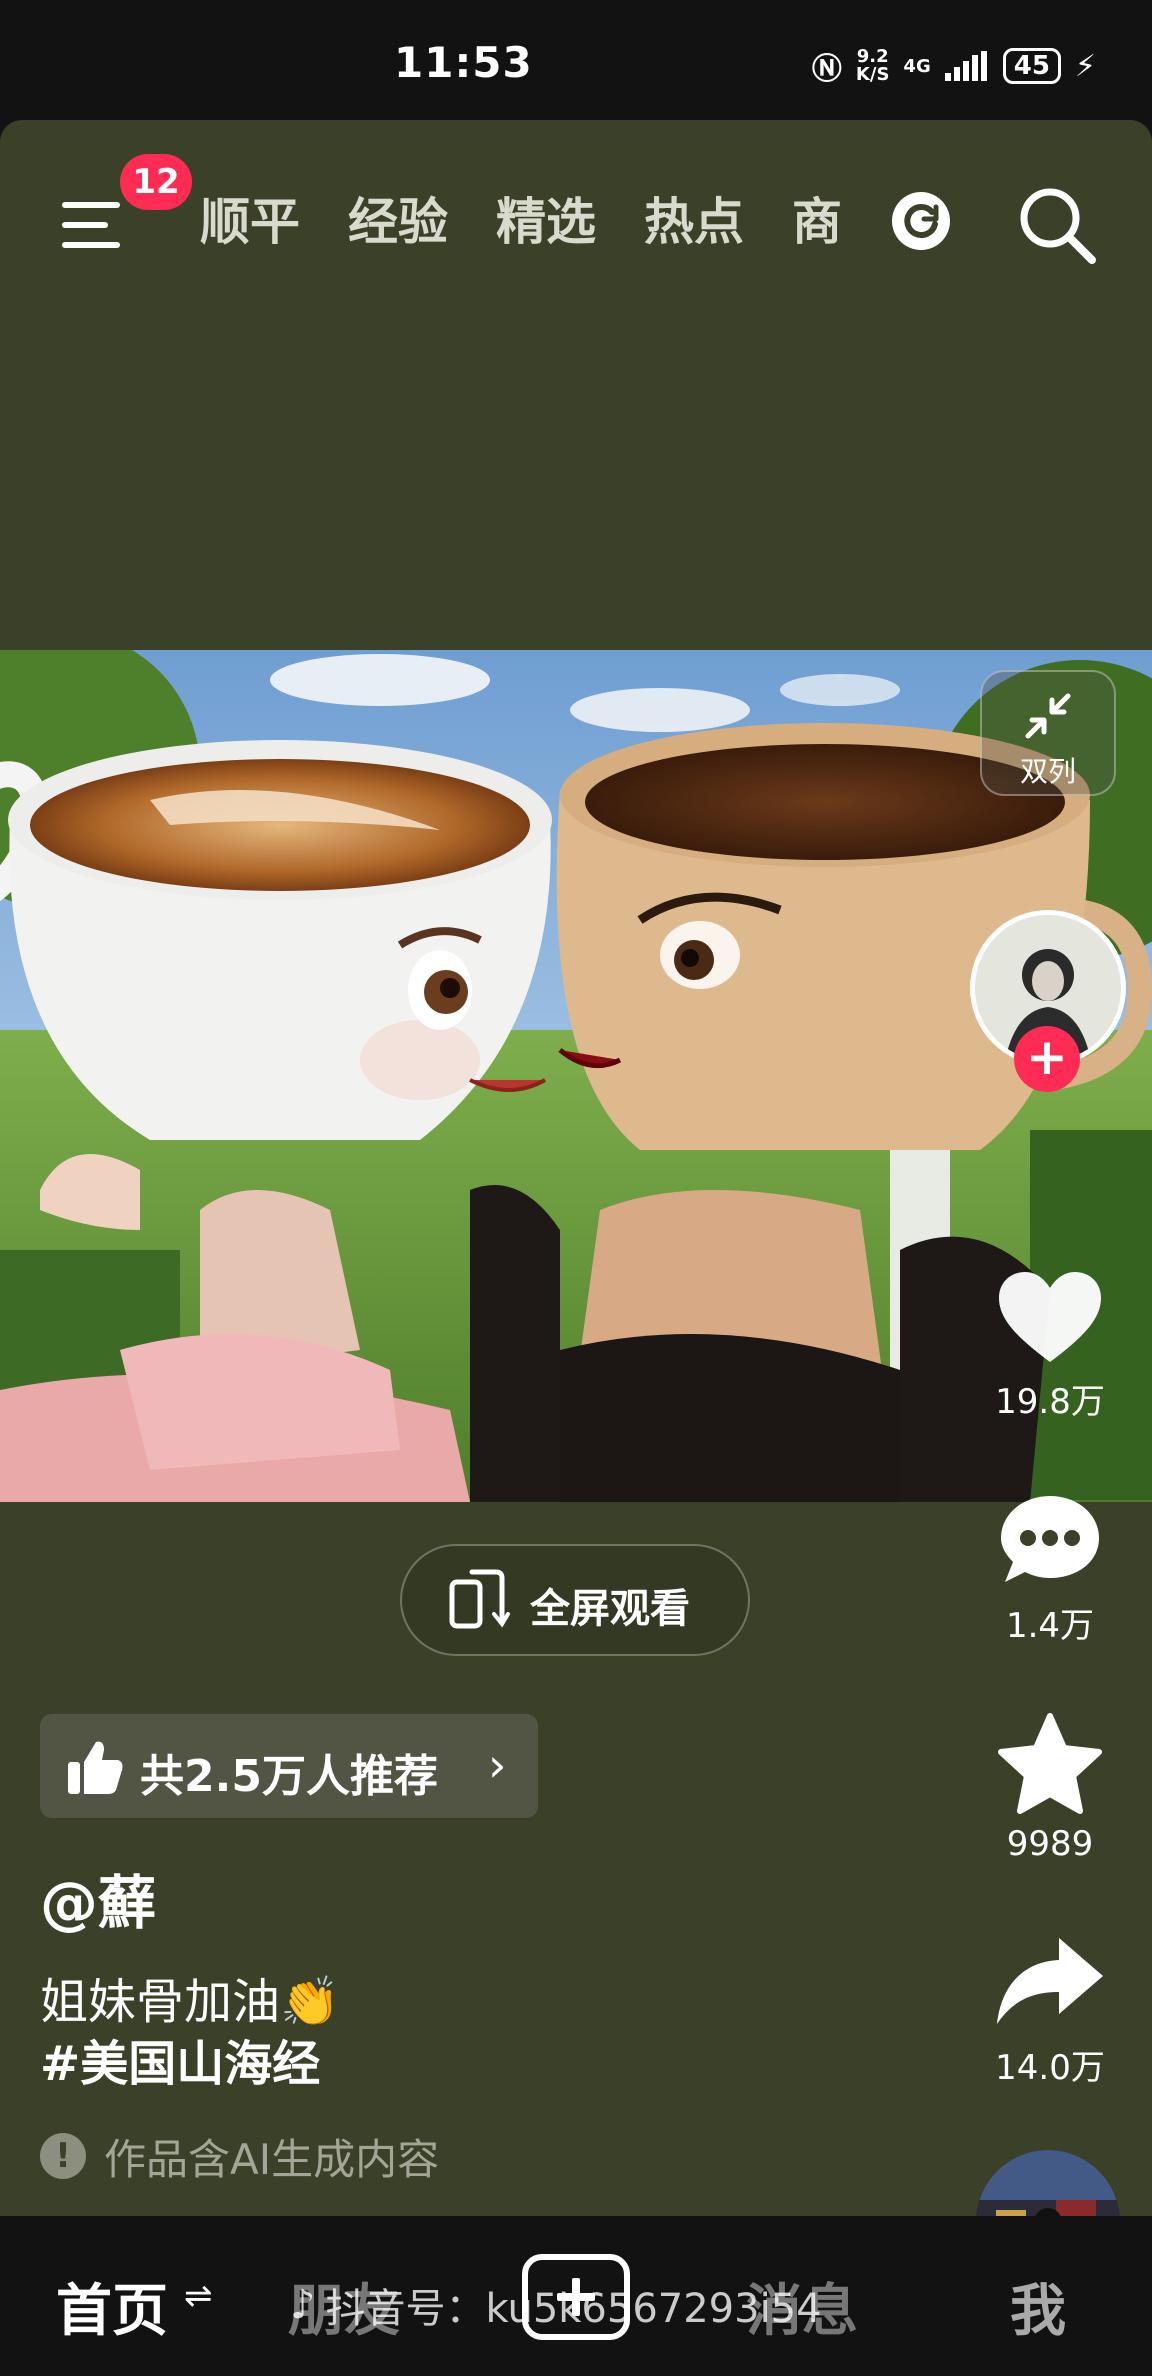  I want to click on fullscreen-button: 全屏观看, so click(575, 1600).